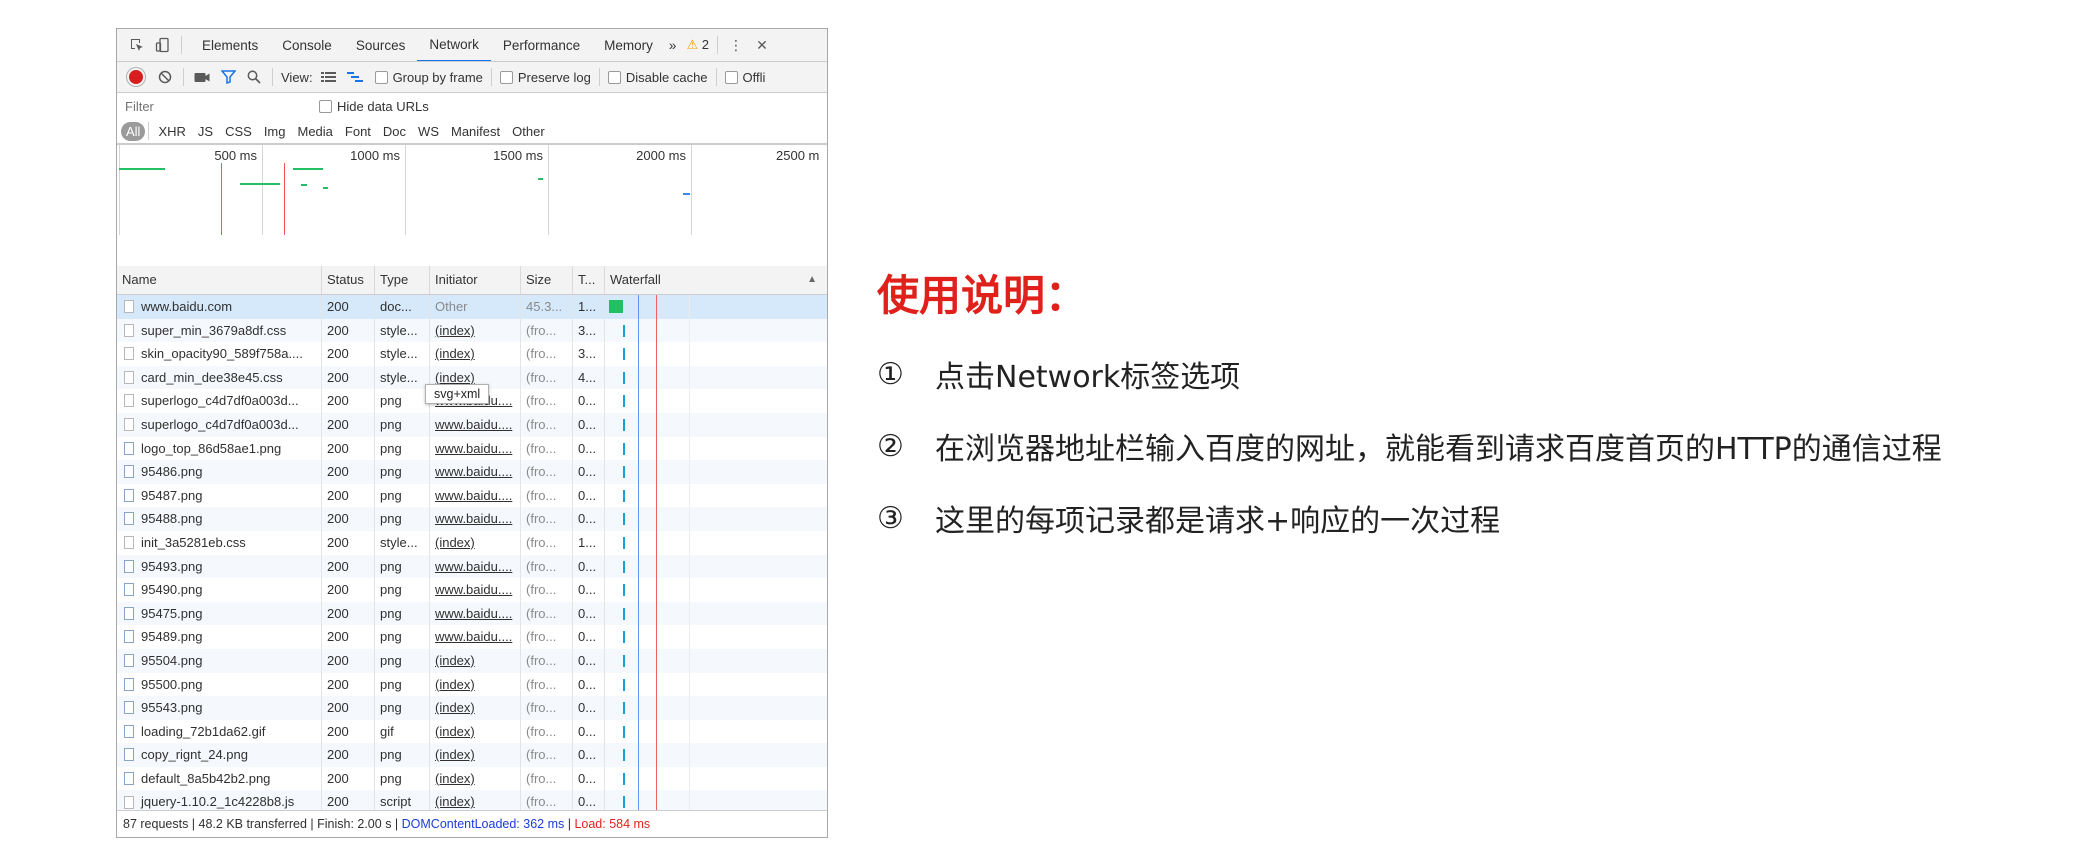  Describe the element at coordinates (528, 131) in the screenshot. I see `type-filter-other: Other` at that location.